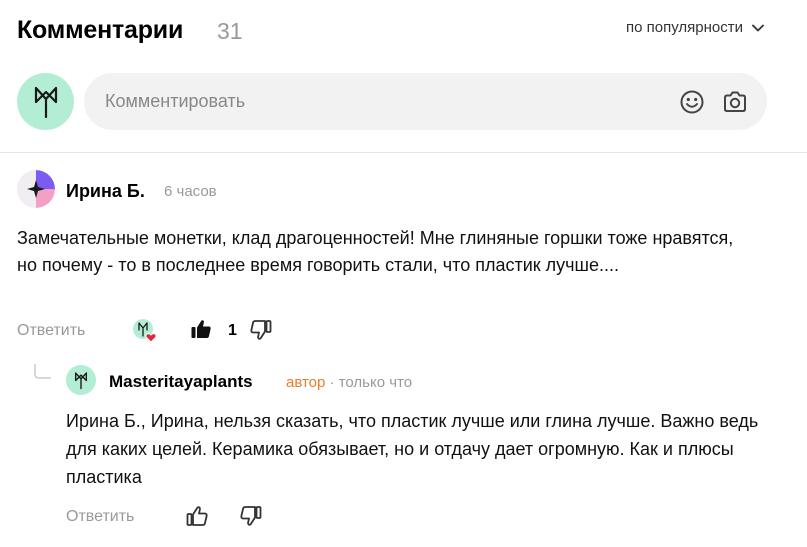 The image size is (807, 547). What do you see at coordinates (364, 101) in the screenshot?
I see `comment-input` at bounding box center [364, 101].